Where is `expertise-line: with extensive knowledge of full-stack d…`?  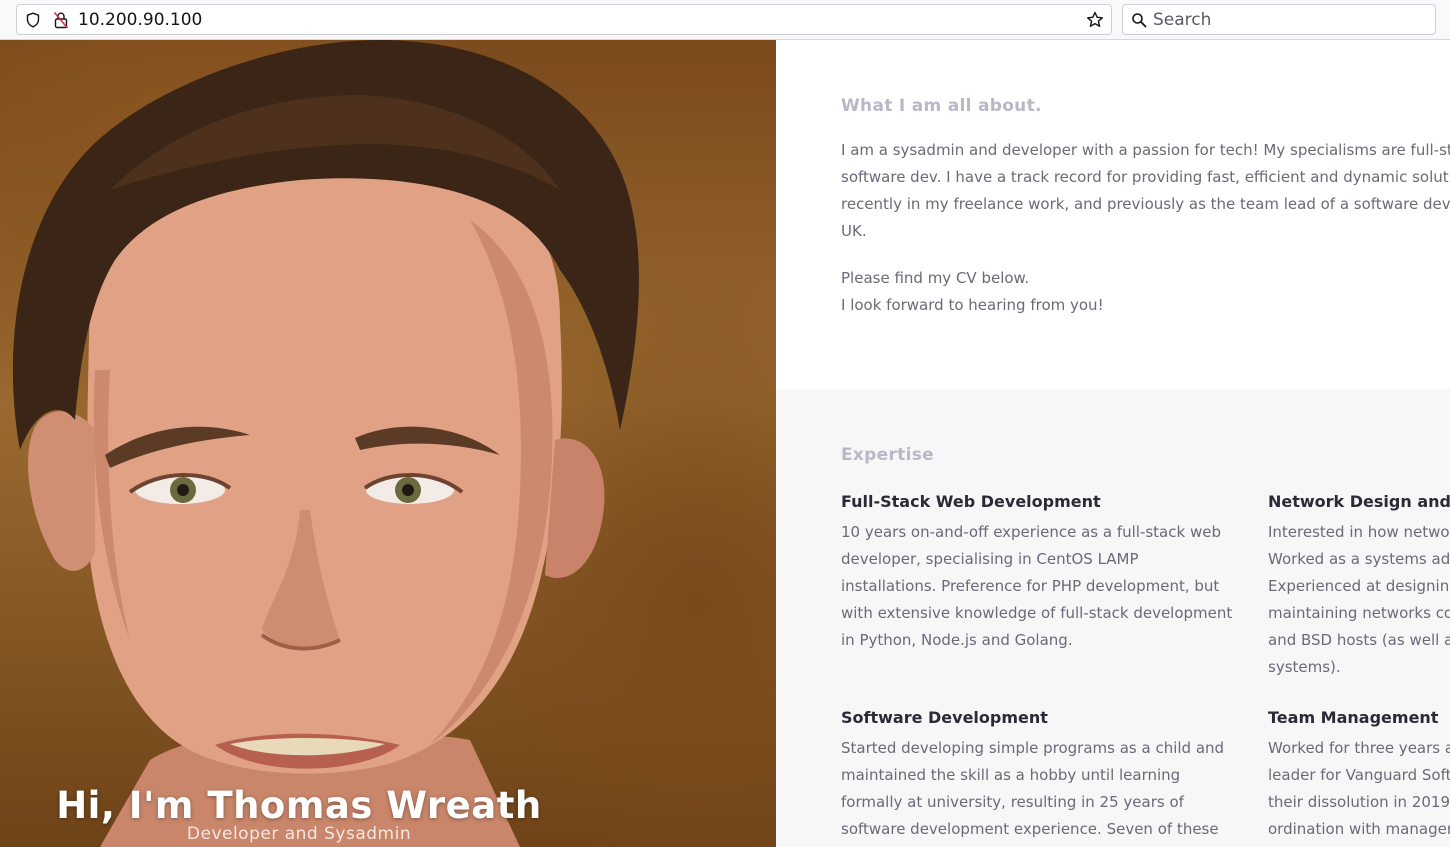
expertise-line: with extensive knowledge of full-stack d… is located at coordinates (1037, 613).